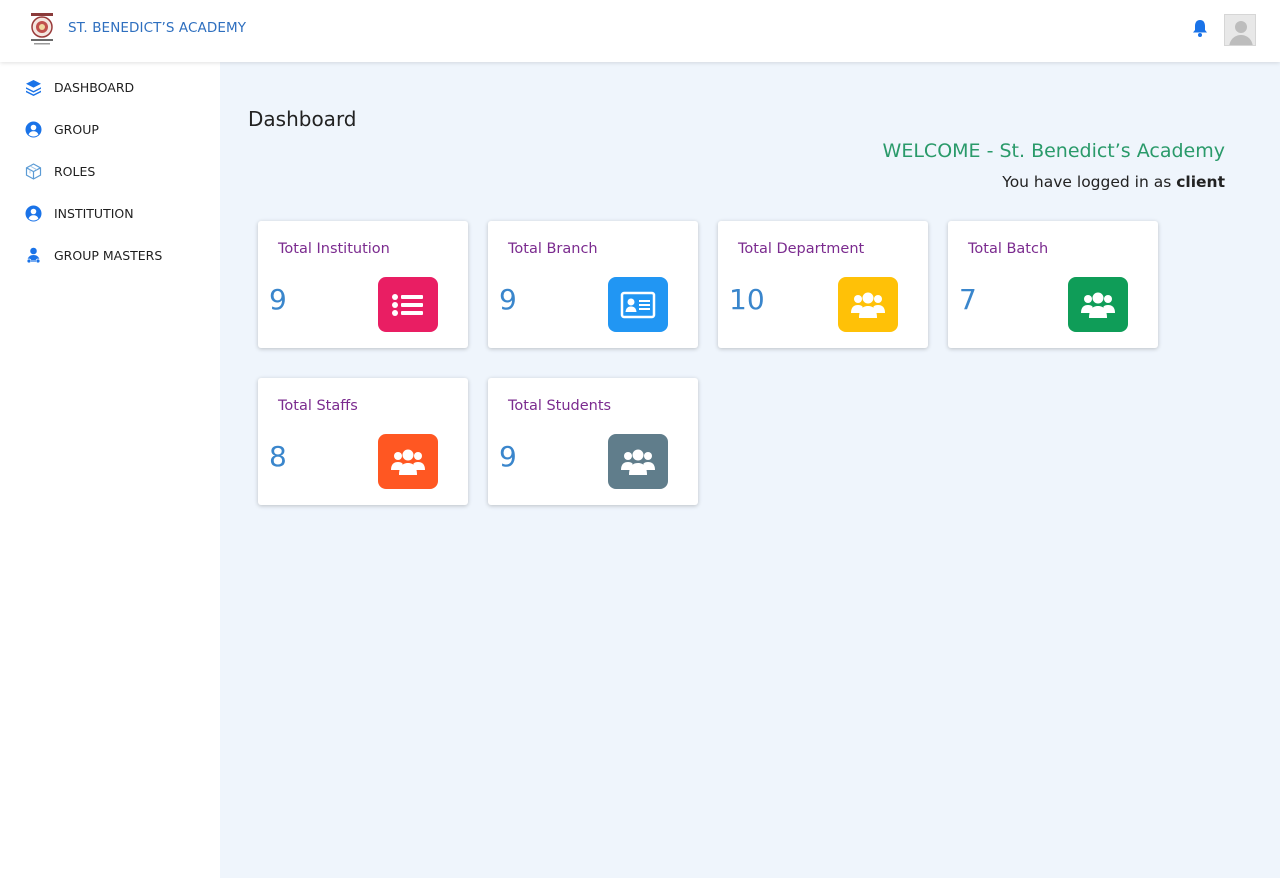  What do you see at coordinates (968, 299) in the screenshot?
I see `card-count: 7` at bounding box center [968, 299].